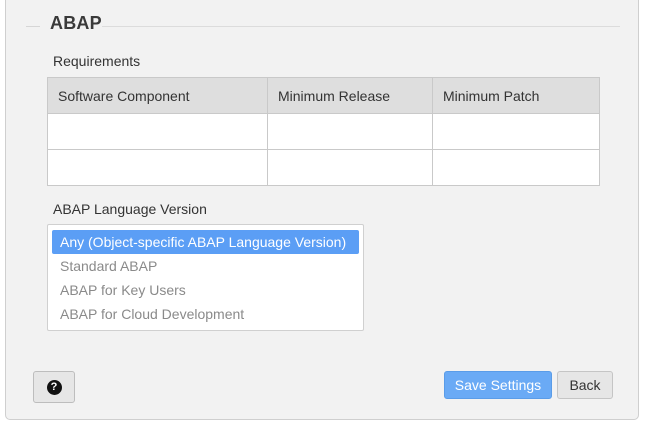 The height and width of the screenshot is (427, 645). Describe the element at coordinates (157, 95) in the screenshot. I see `column-header-software-component: Software Component` at that location.